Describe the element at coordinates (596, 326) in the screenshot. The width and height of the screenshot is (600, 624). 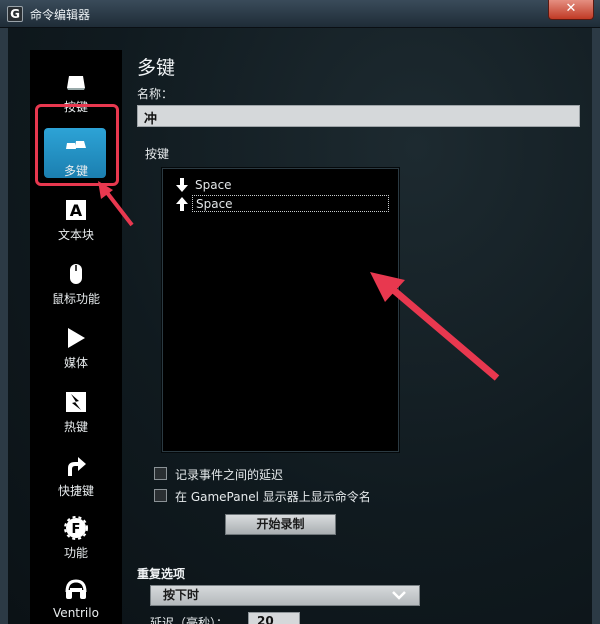
I see `window-frame-right` at that location.